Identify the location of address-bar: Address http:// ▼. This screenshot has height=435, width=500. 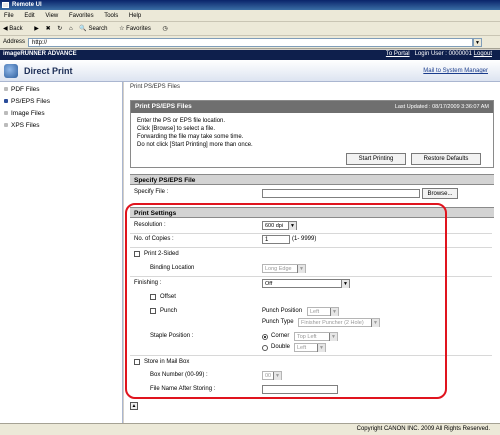
(250, 42).